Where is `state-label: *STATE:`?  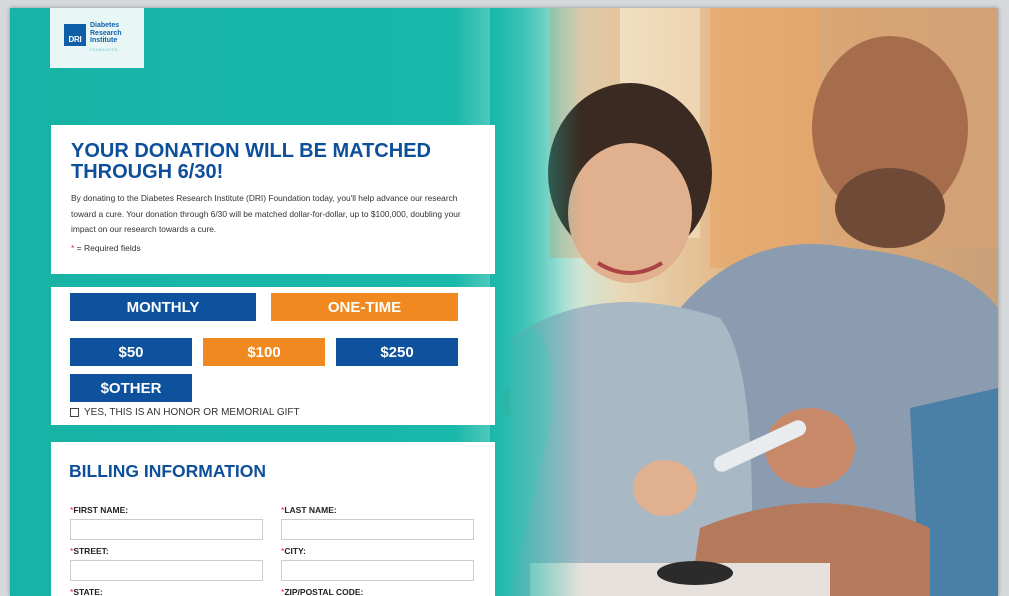 state-label: *STATE: is located at coordinates (86, 591).